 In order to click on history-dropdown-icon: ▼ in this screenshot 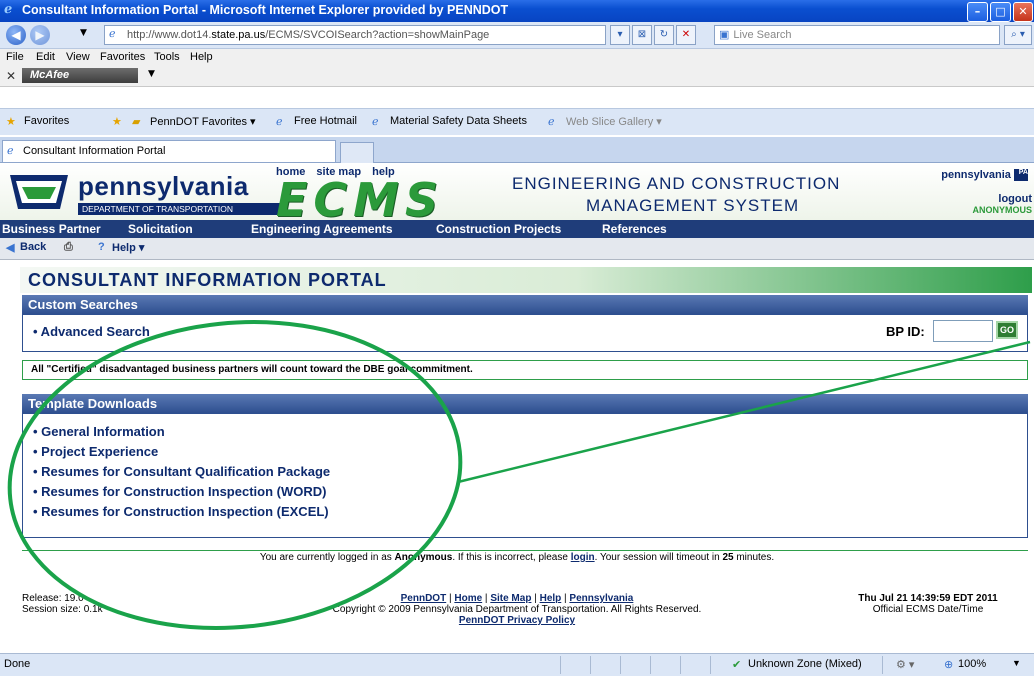, I will do `click(83, 33)`.